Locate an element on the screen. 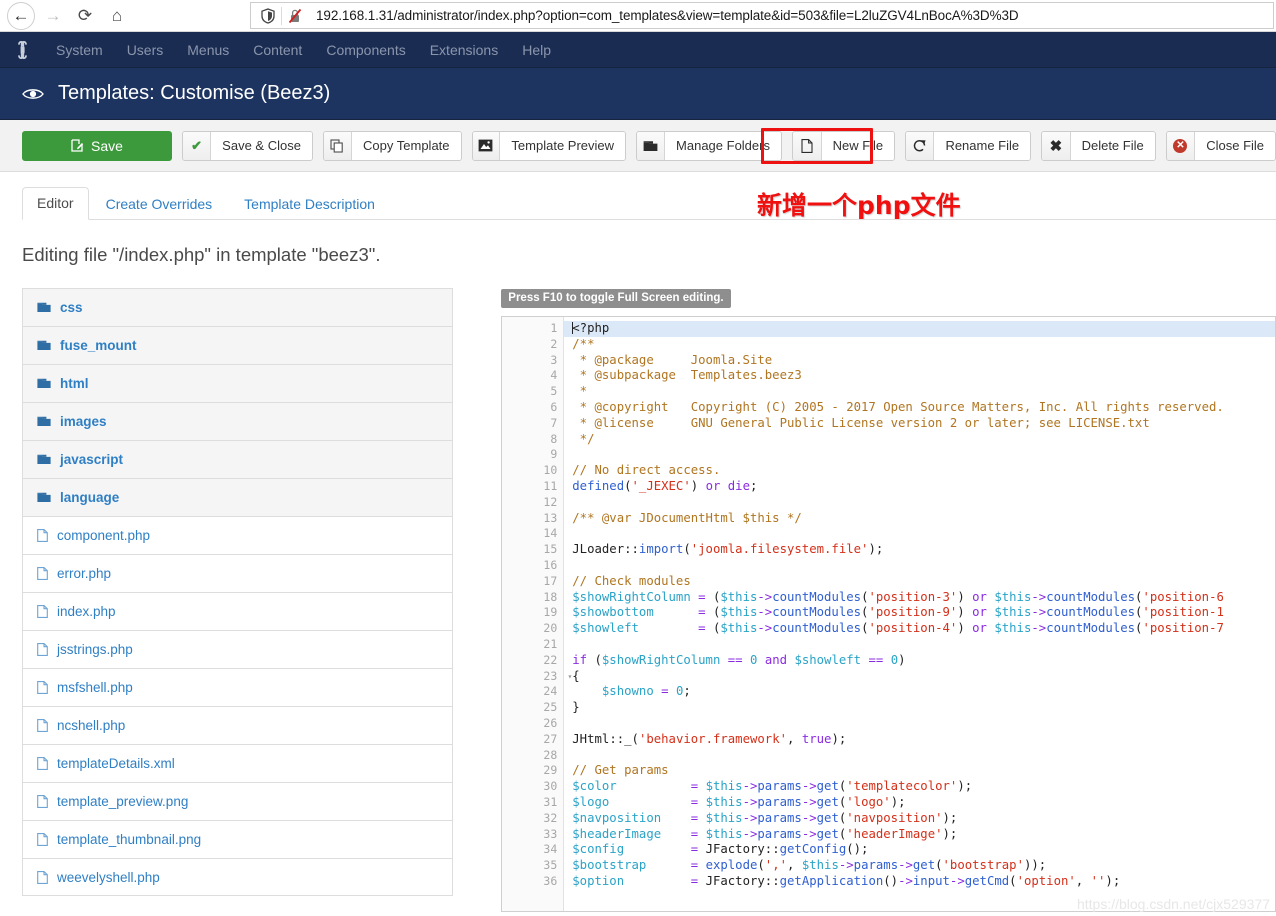 The height and width of the screenshot is (916, 1276). save-button: Save is located at coordinates (97, 145).